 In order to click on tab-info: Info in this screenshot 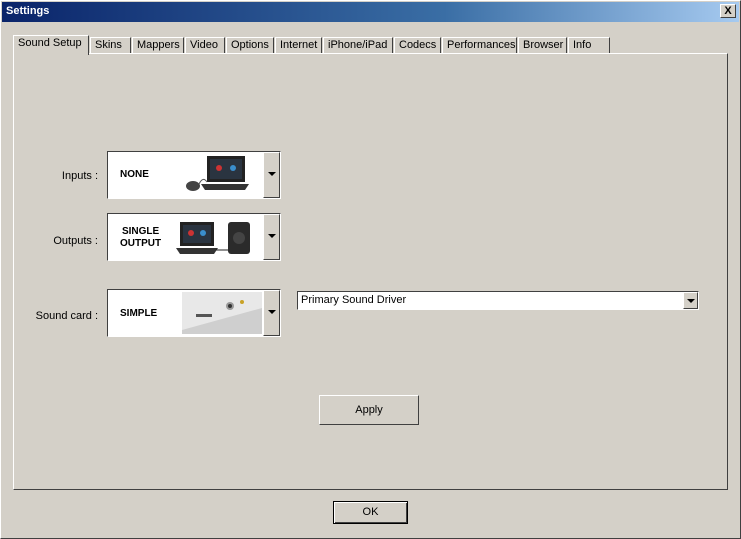, I will do `click(589, 45)`.